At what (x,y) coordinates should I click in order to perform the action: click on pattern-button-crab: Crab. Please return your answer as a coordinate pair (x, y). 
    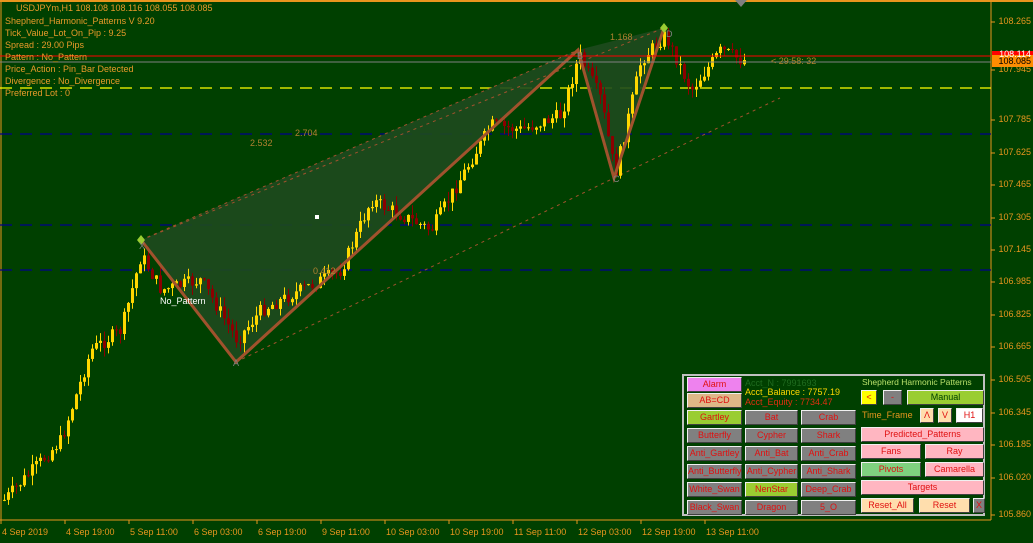
    Looking at the image, I should click on (828, 417).